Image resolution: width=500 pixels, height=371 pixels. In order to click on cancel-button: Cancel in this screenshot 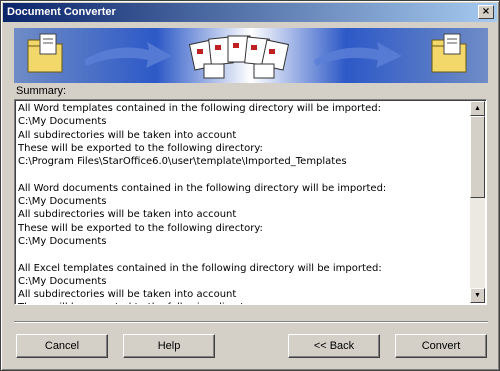, I will do `click(62, 346)`.